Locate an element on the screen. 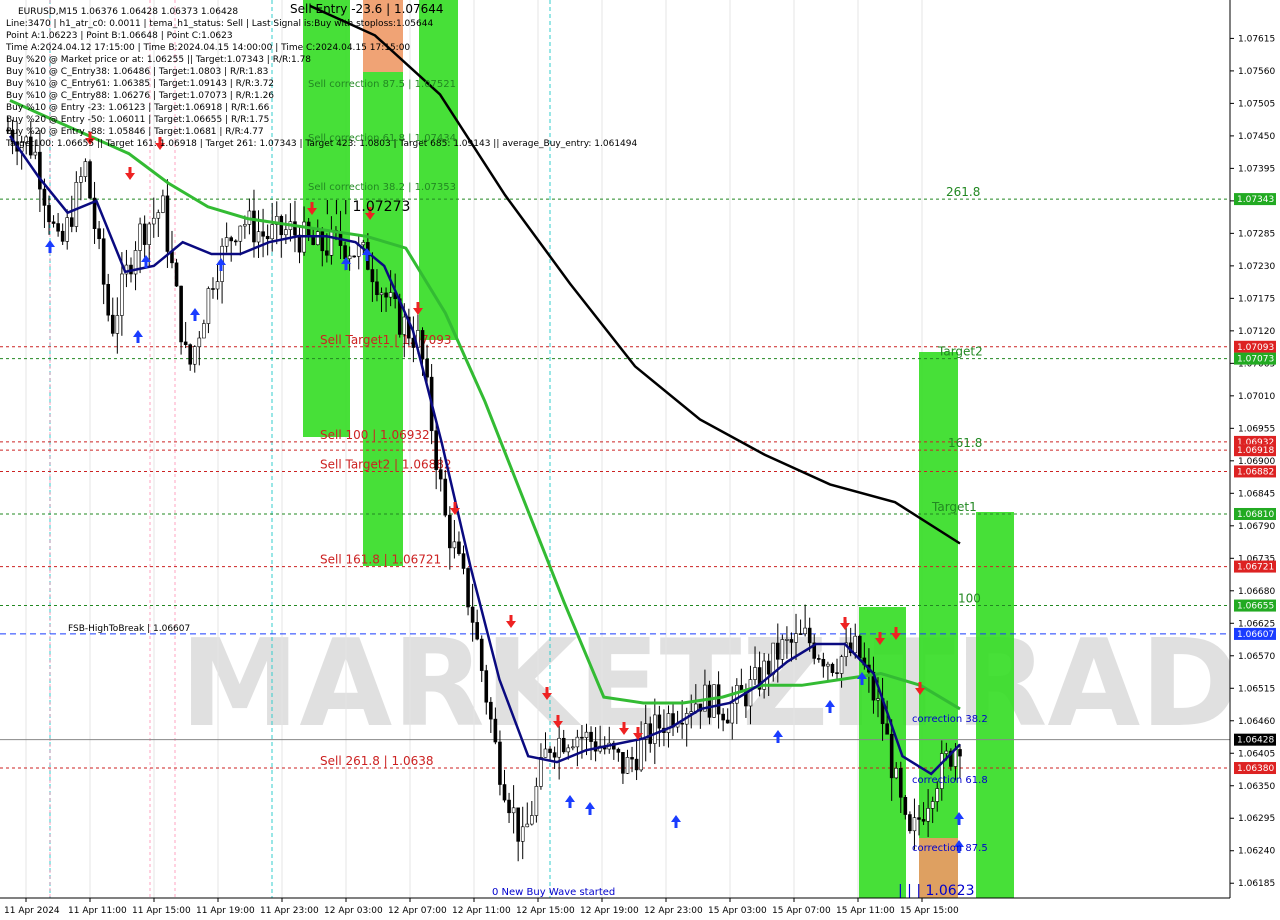  chart-annotation: Sell correction 38.2 | 1.07353 is located at coordinates (382, 187).